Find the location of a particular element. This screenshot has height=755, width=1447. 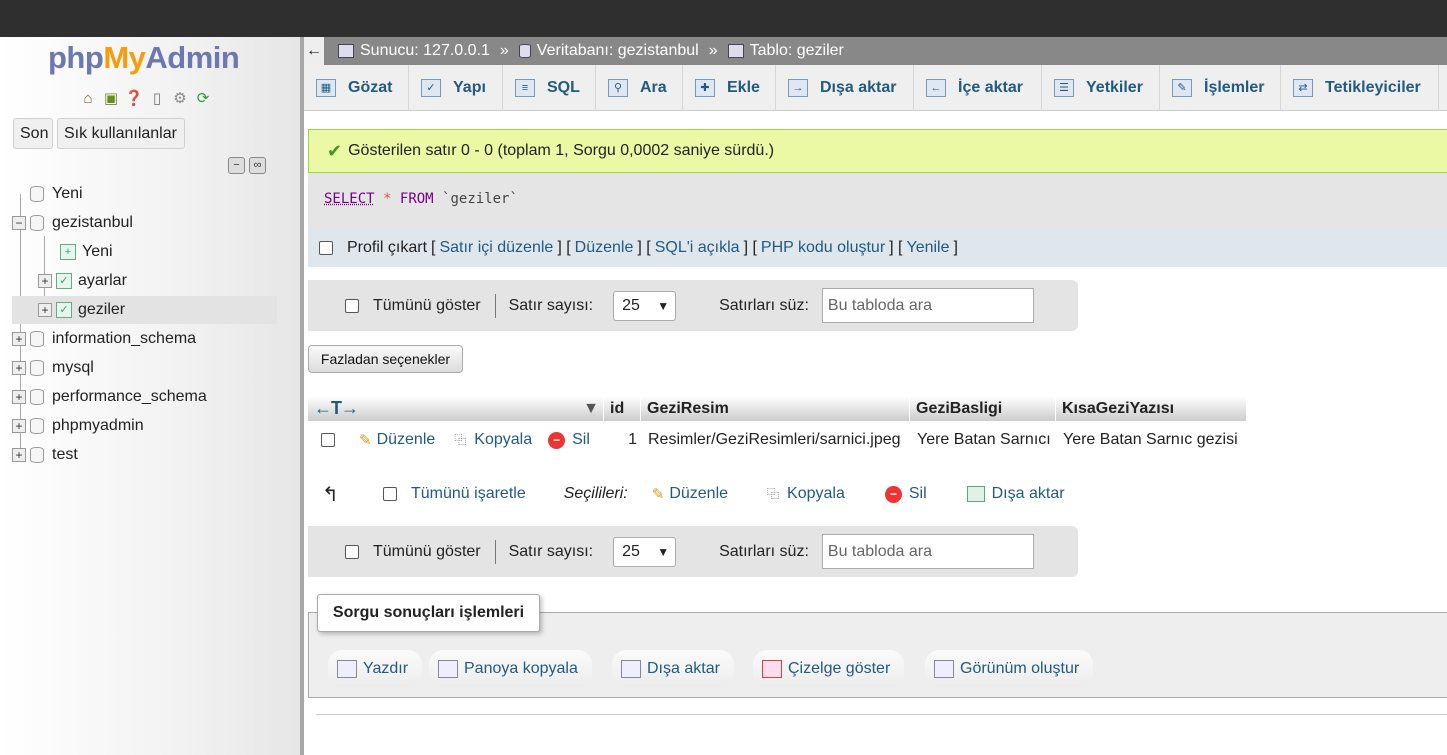

cell-gezibasligi: Yere Batan Sarnıcı is located at coordinates (984, 440).